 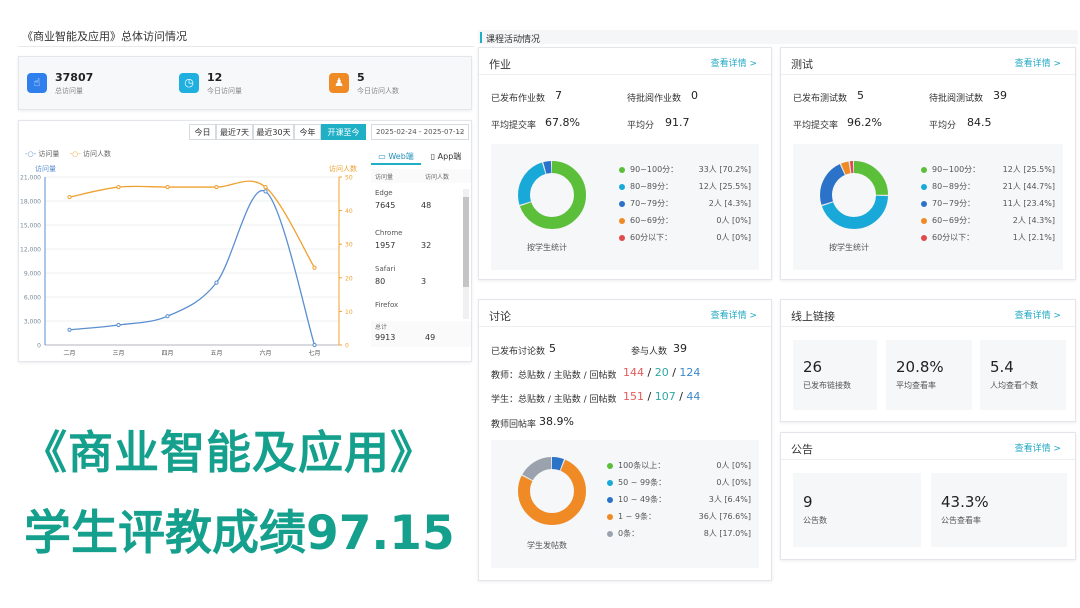 What do you see at coordinates (69, 91) in the screenshot?
I see `stat-label: 总访问量` at bounding box center [69, 91].